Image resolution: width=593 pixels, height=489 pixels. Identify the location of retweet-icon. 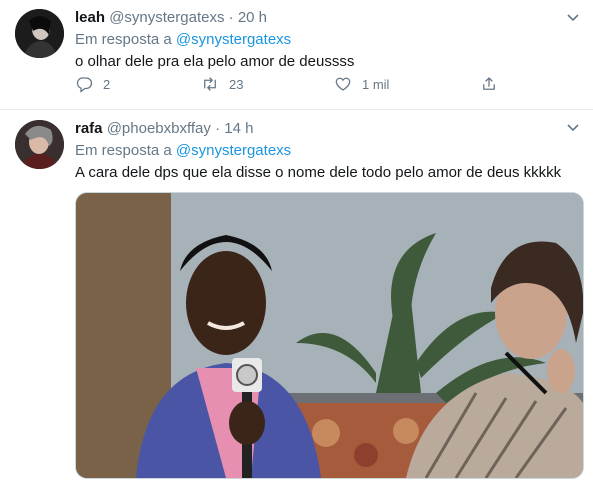
(210, 84).